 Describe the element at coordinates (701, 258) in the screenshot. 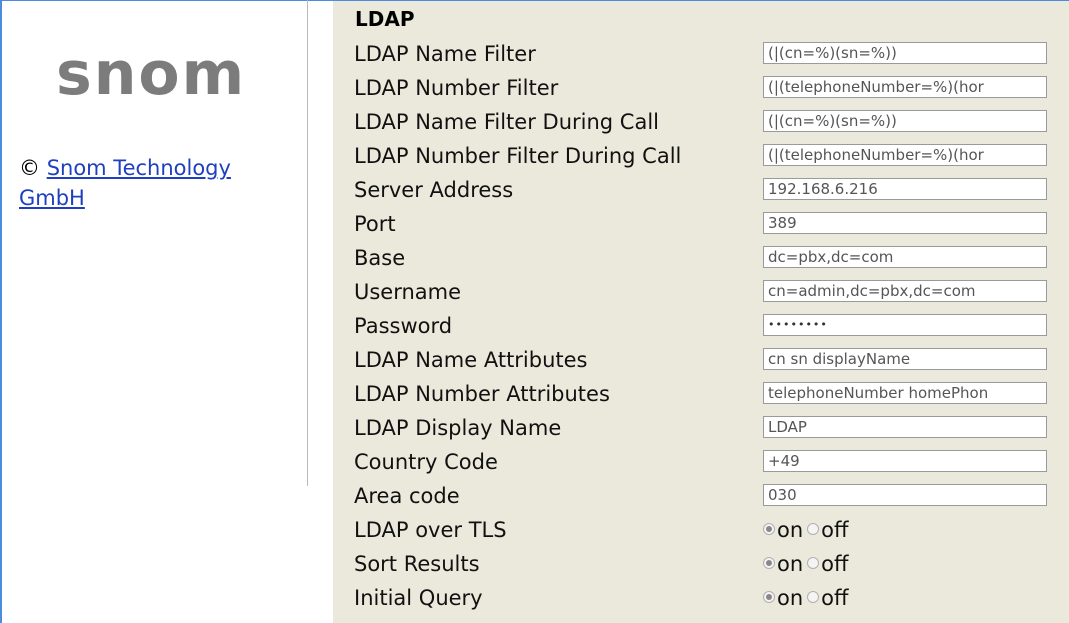

I see `base-row: Base dc=pbx,dc=com` at that location.